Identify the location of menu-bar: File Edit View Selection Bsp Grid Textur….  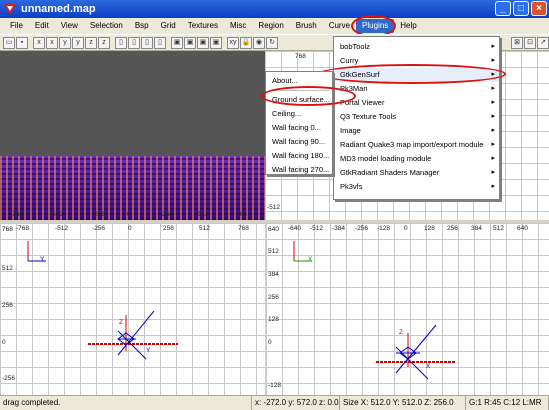
(274, 26).